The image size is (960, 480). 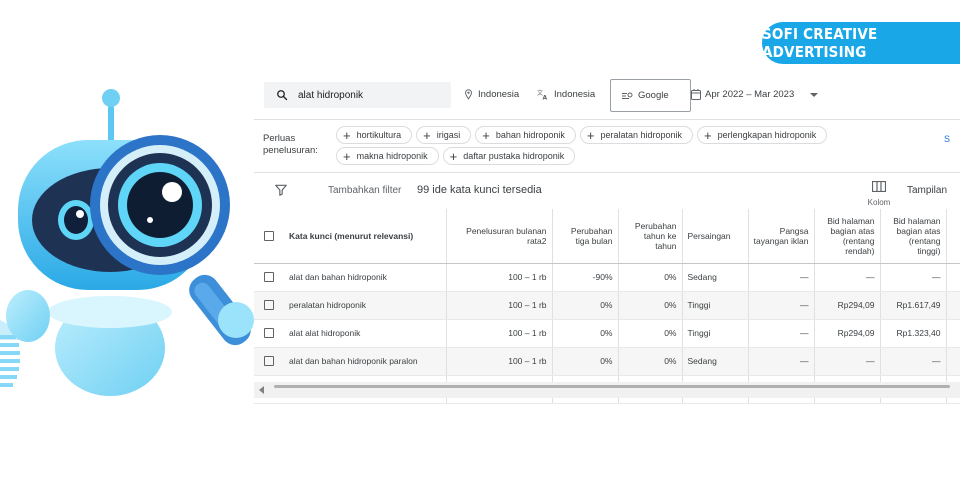 What do you see at coordinates (650, 236) in the screenshot?
I see `header-yoy-change: Perubahan tahun ke tahun` at bounding box center [650, 236].